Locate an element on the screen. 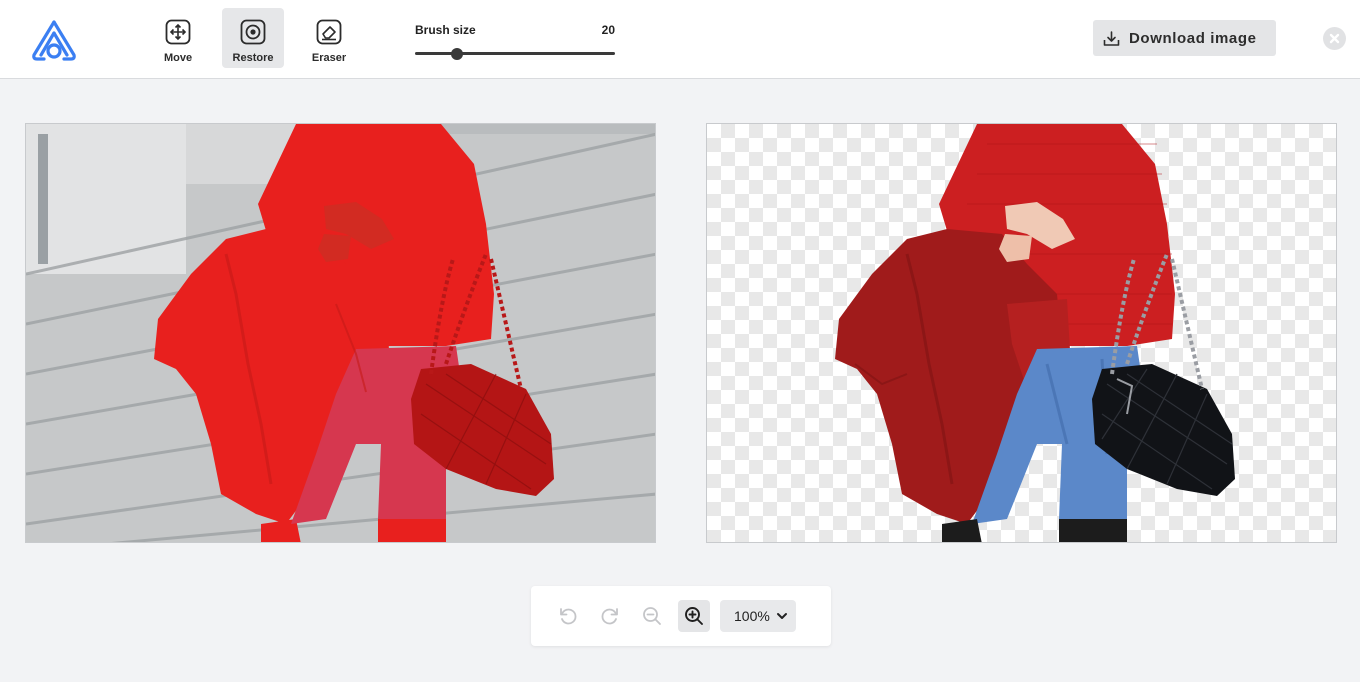  tool-move: Move is located at coordinates (178, 38).